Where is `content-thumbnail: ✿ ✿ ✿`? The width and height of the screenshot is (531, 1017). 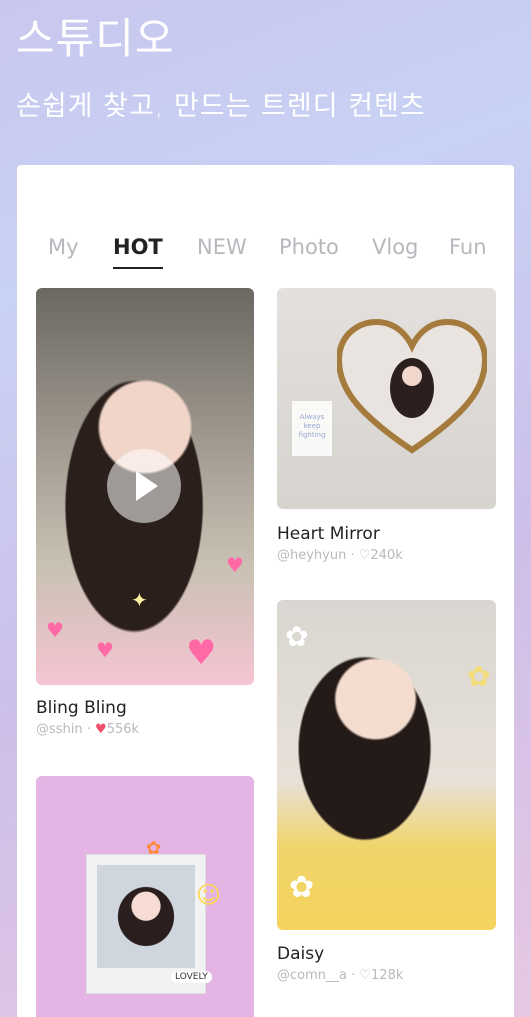 content-thumbnail: ✿ ✿ ✿ is located at coordinates (386, 765).